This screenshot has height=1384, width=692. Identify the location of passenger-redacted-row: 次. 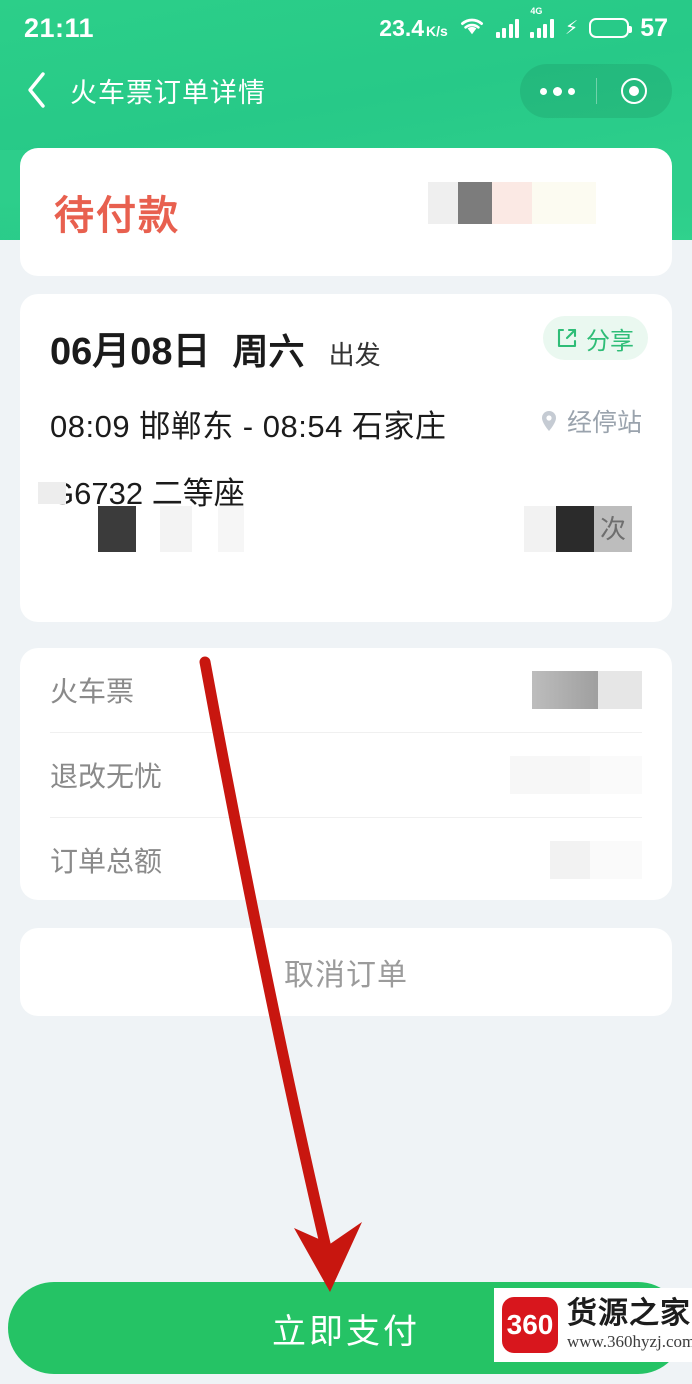
(346, 532).